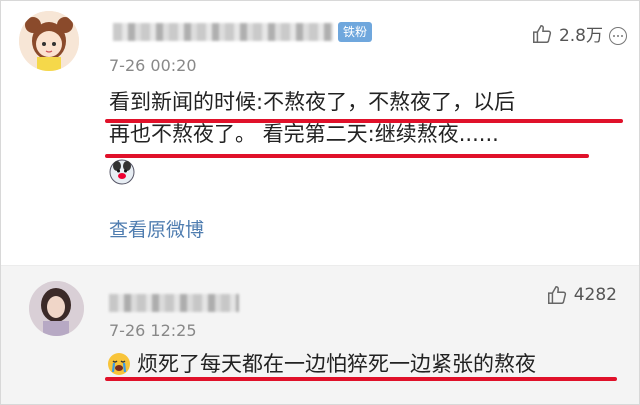 This screenshot has width=640, height=405. What do you see at coordinates (355, 32) in the screenshot?
I see `fan-badge: 铁粉` at bounding box center [355, 32].